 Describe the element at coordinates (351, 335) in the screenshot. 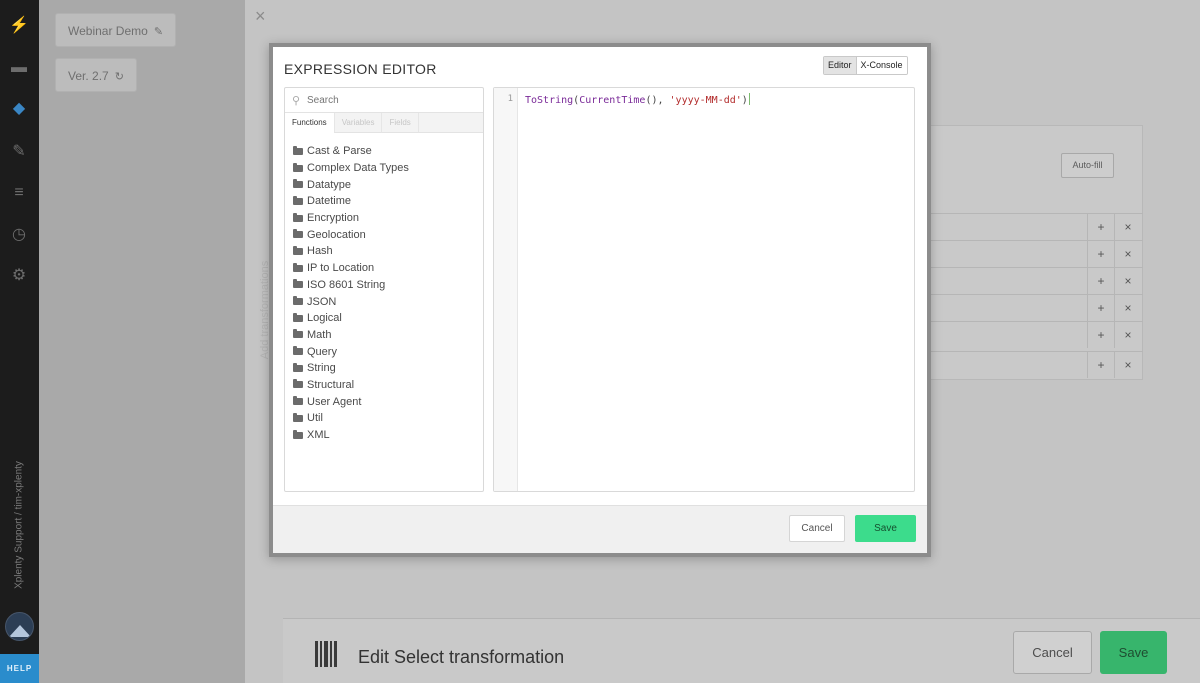

I see `list-item: Math` at that location.